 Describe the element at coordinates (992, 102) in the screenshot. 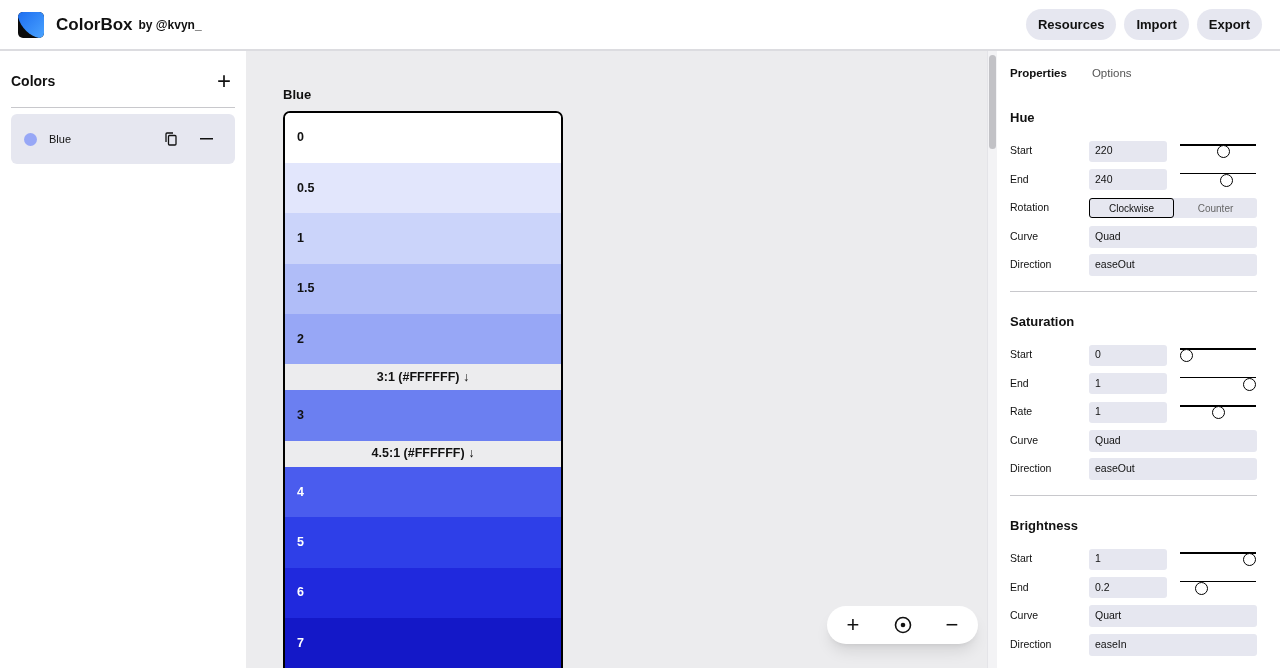

I see `scrollbar-thumb` at that location.